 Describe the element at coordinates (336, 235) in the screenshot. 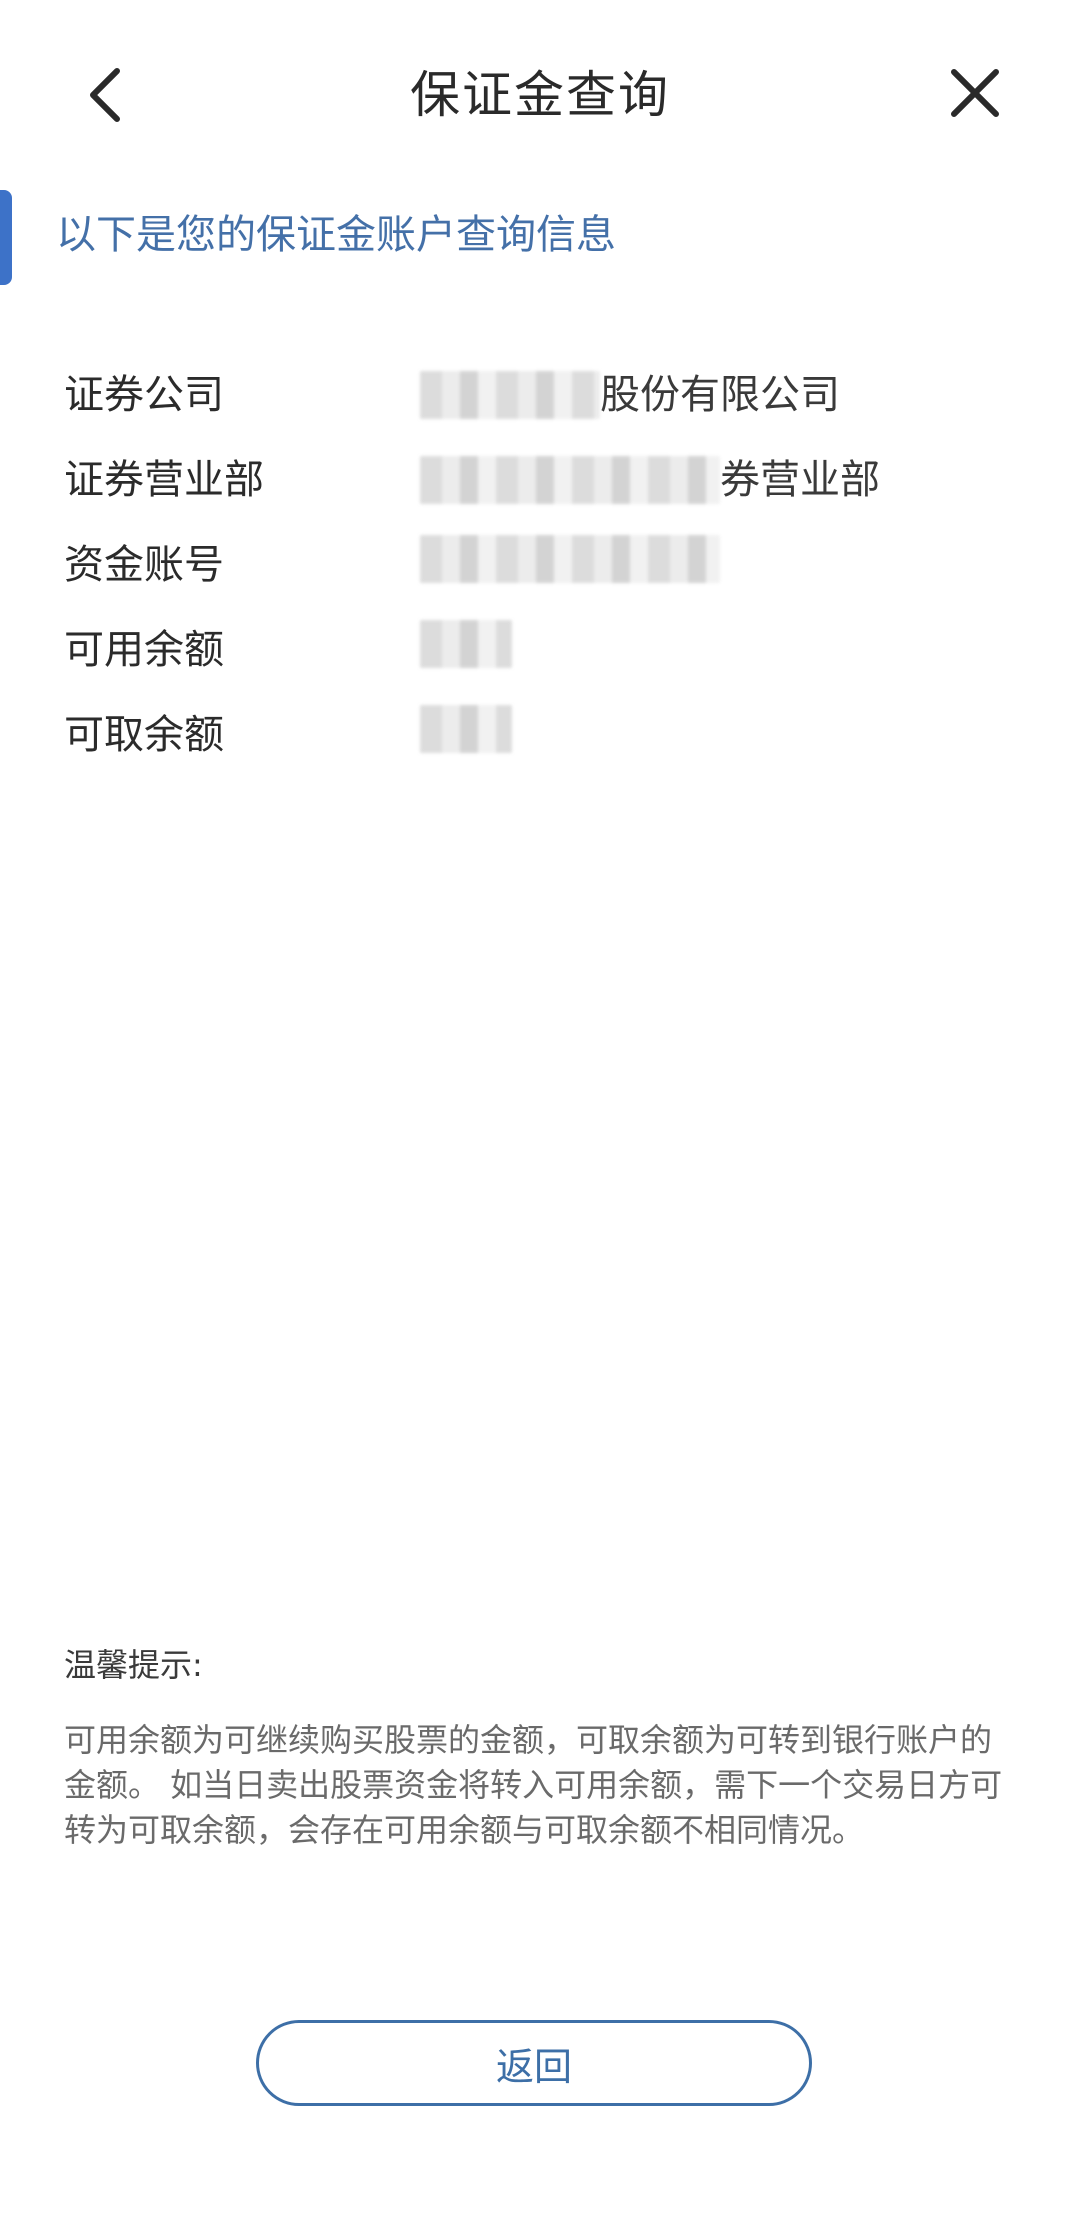

I see `section-heading: 以下是您的保证金账户查询信息` at that location.